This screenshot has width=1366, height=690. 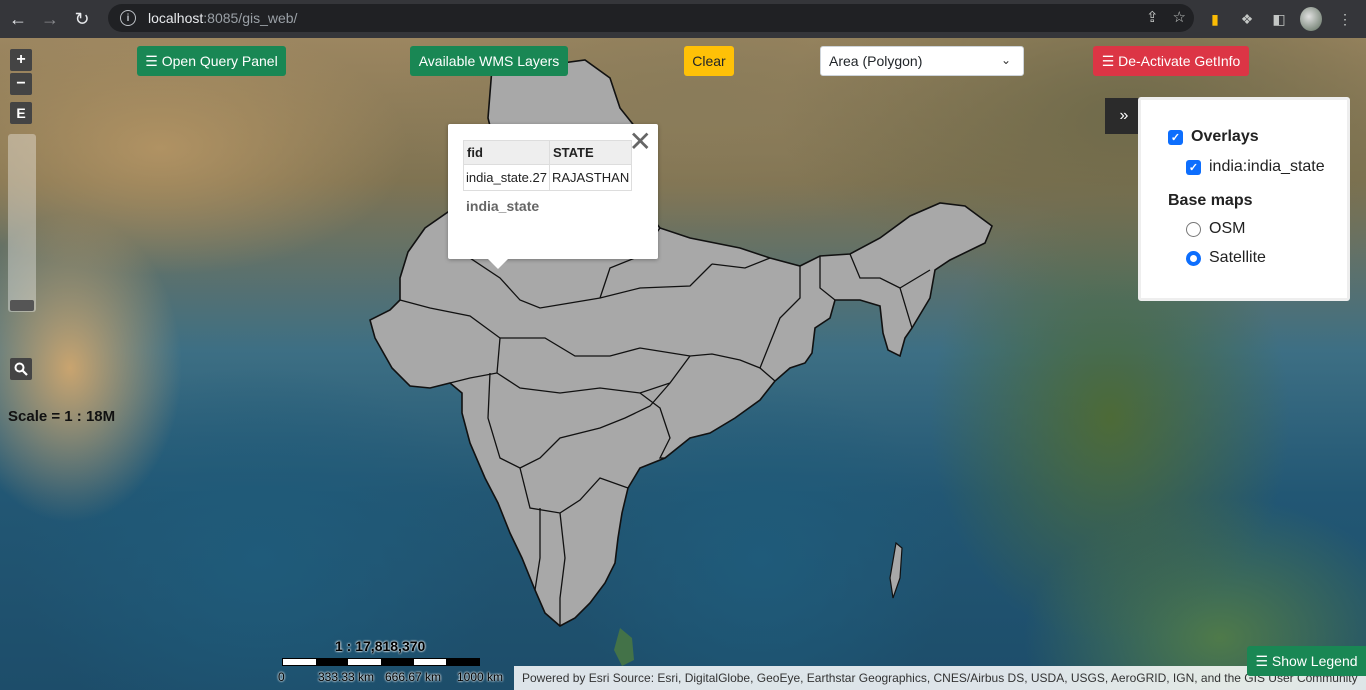 I want to click on address-bar: i localhost:8085/gis_web/ ⇪ ☆, so click(x=651, y=18).